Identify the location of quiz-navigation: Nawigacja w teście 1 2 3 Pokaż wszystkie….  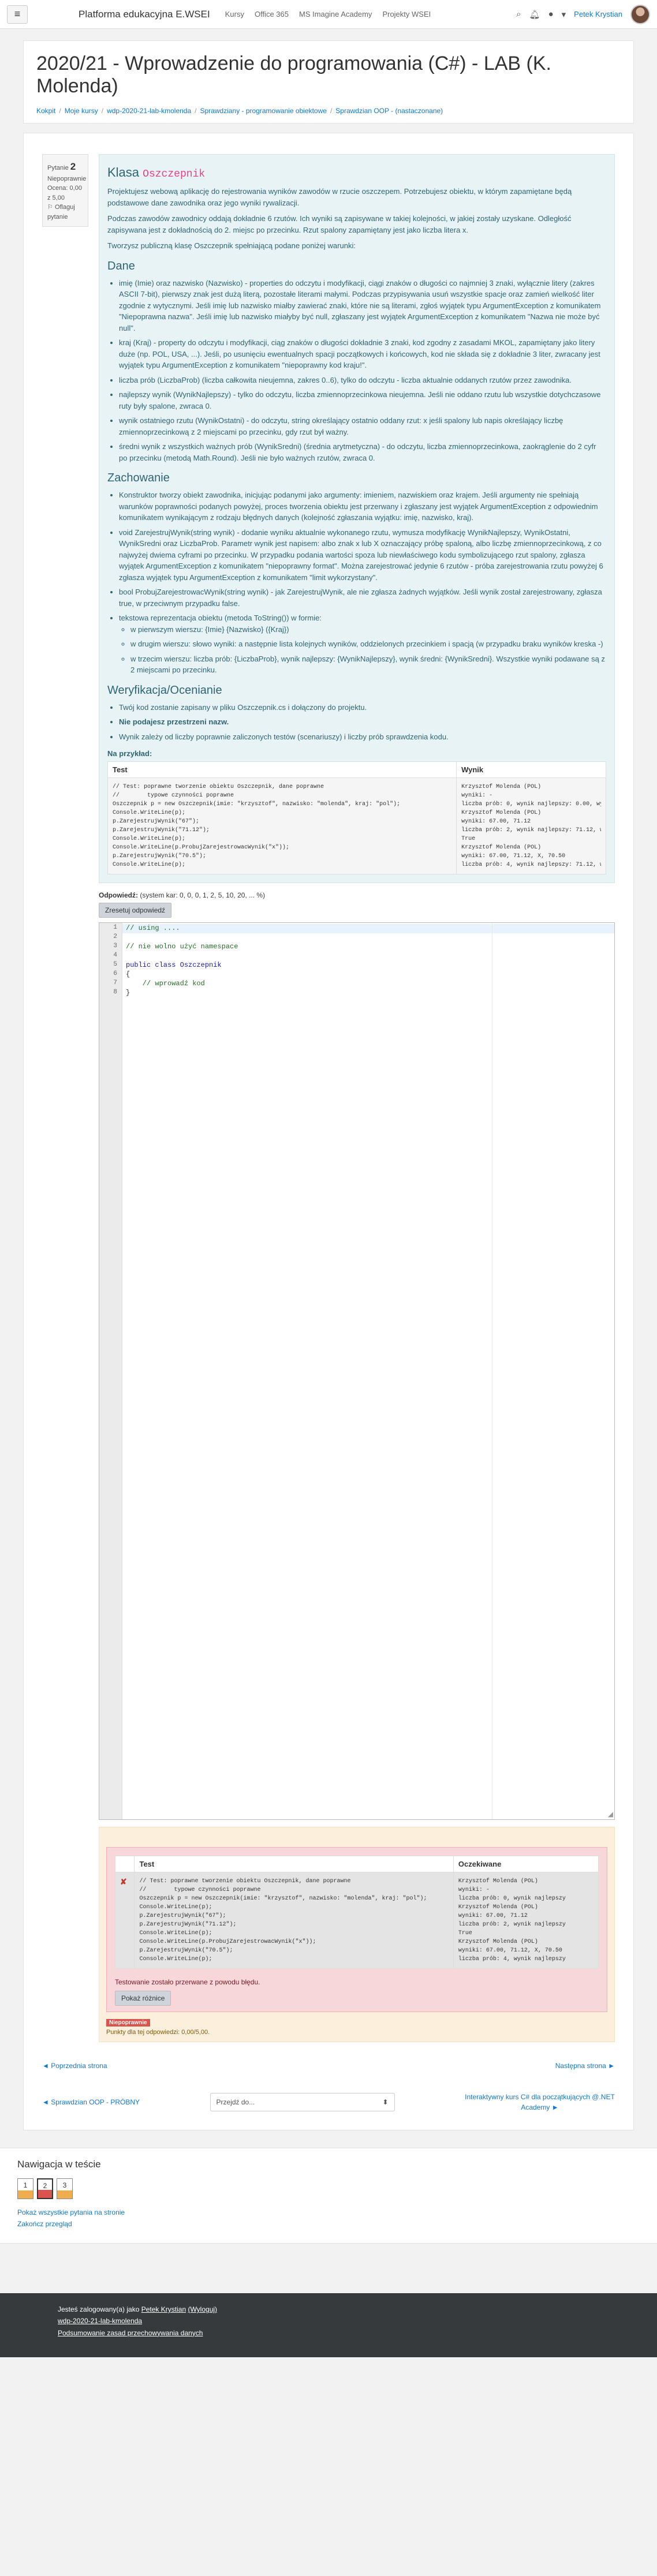
(328, 2196).